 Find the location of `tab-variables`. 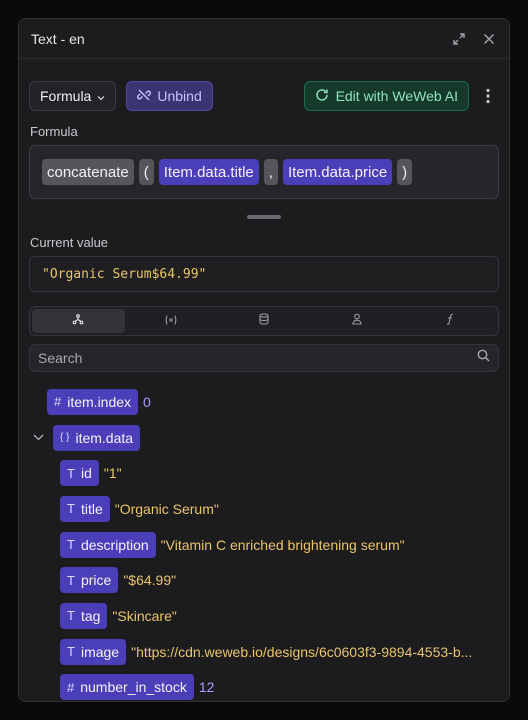

tab-variables is located at coordinates (171, 321).